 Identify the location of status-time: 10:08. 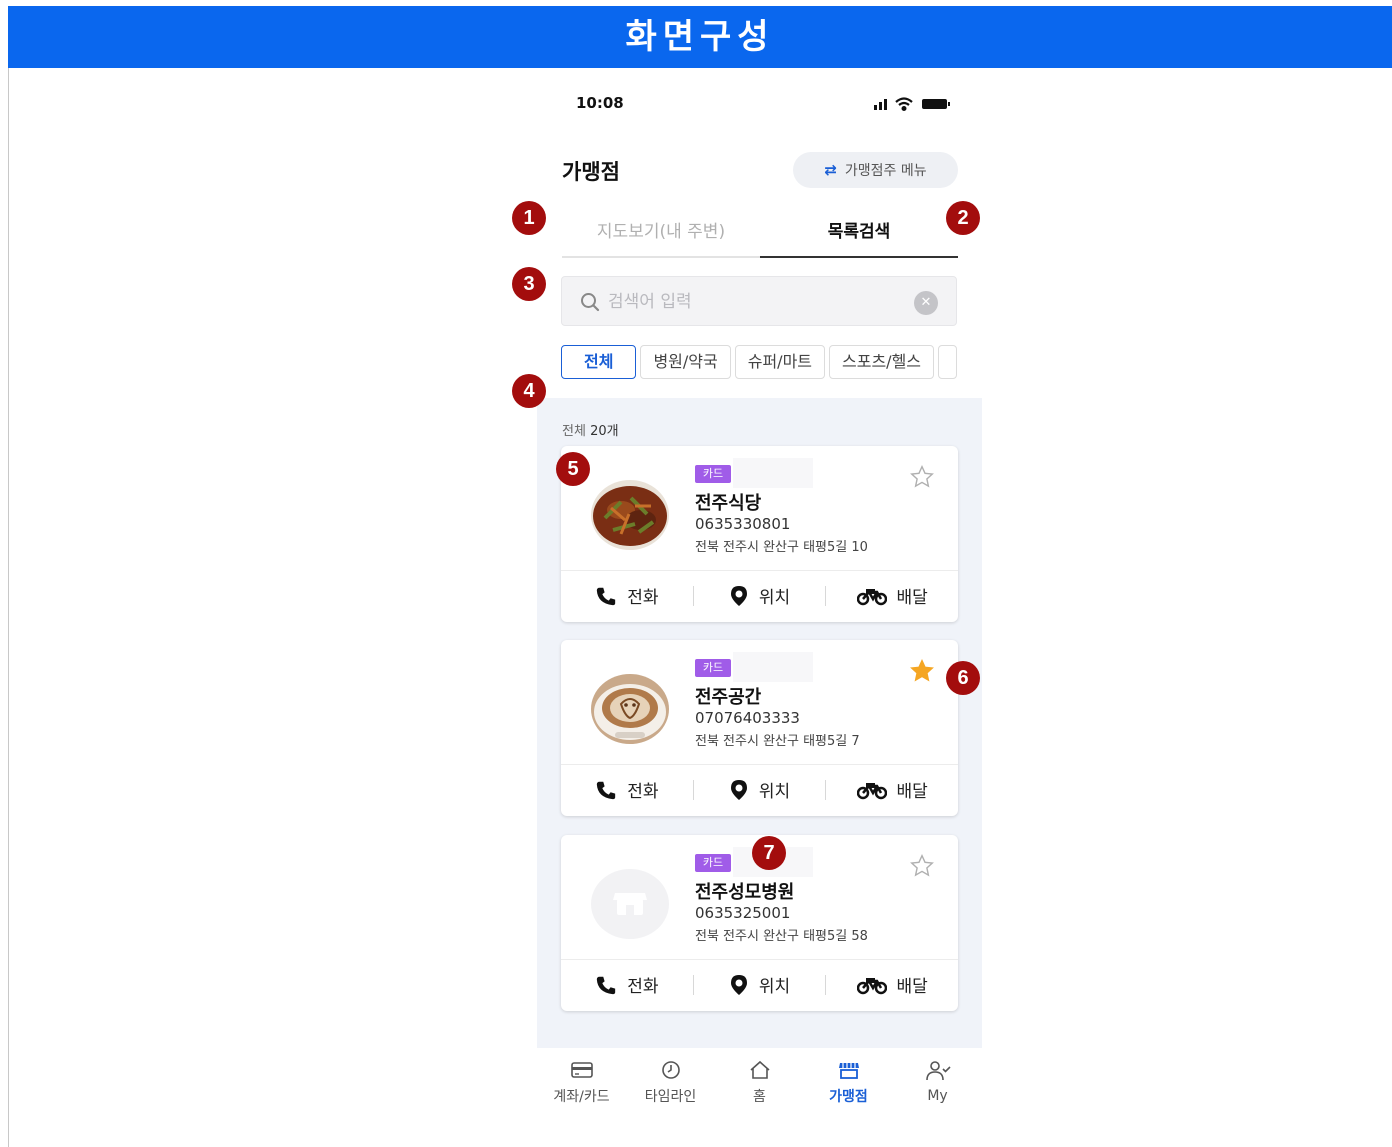
(600, 103).